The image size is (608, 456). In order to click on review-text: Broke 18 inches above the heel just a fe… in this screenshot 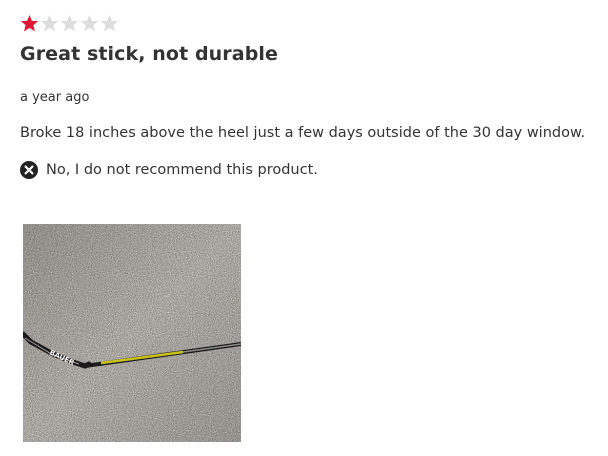, I will do `click(303, 133)`.